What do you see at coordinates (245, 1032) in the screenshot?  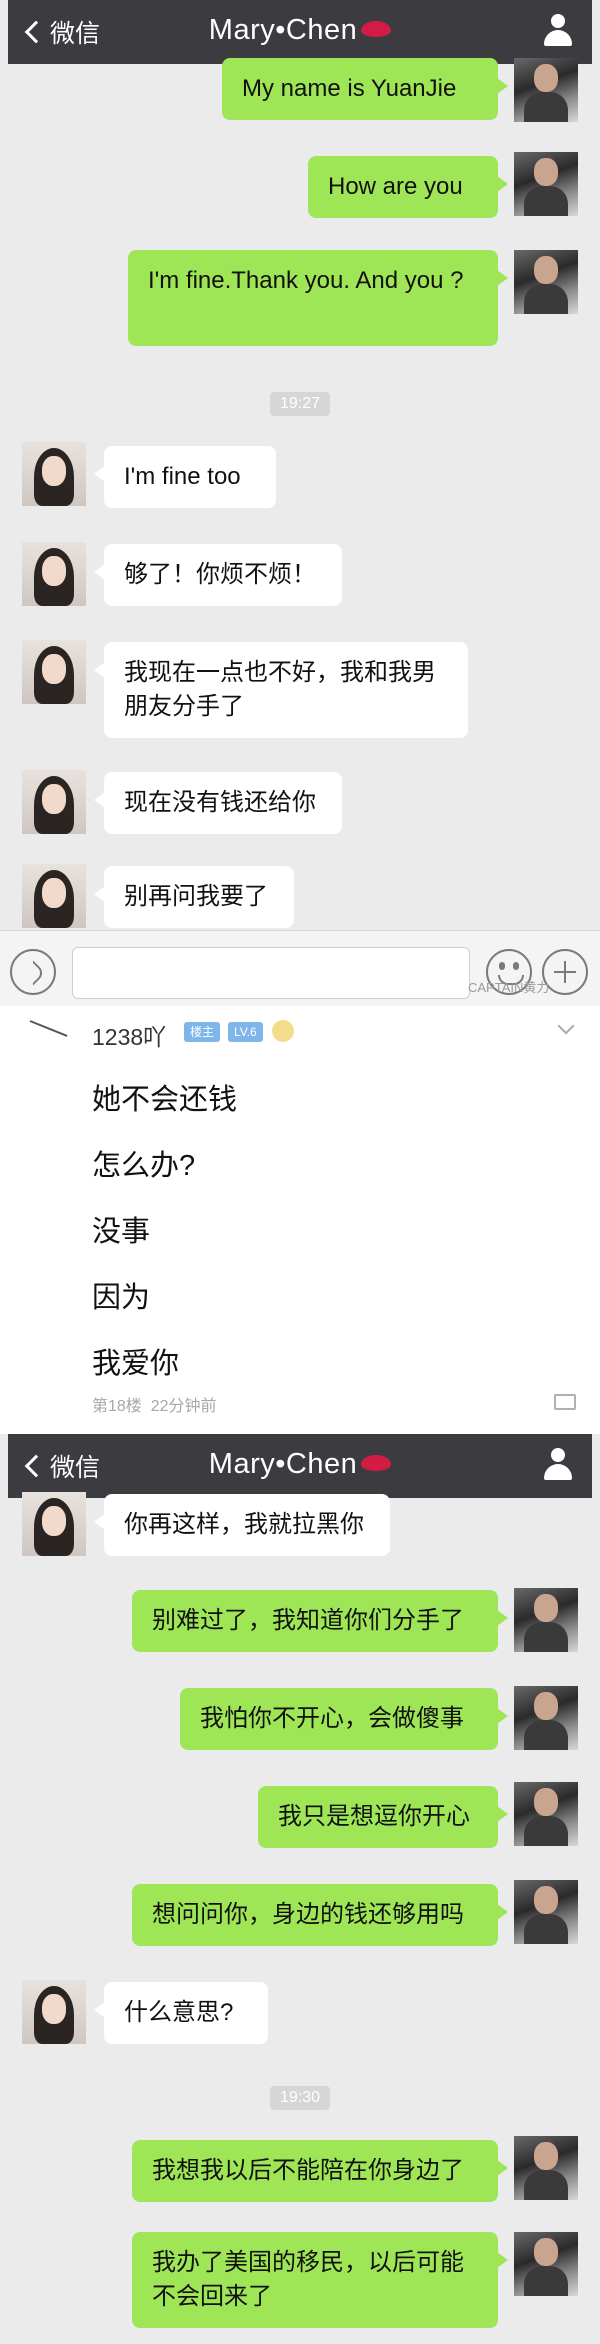 I see `level-badge: LV.6` at bounding box center [245, 1032].